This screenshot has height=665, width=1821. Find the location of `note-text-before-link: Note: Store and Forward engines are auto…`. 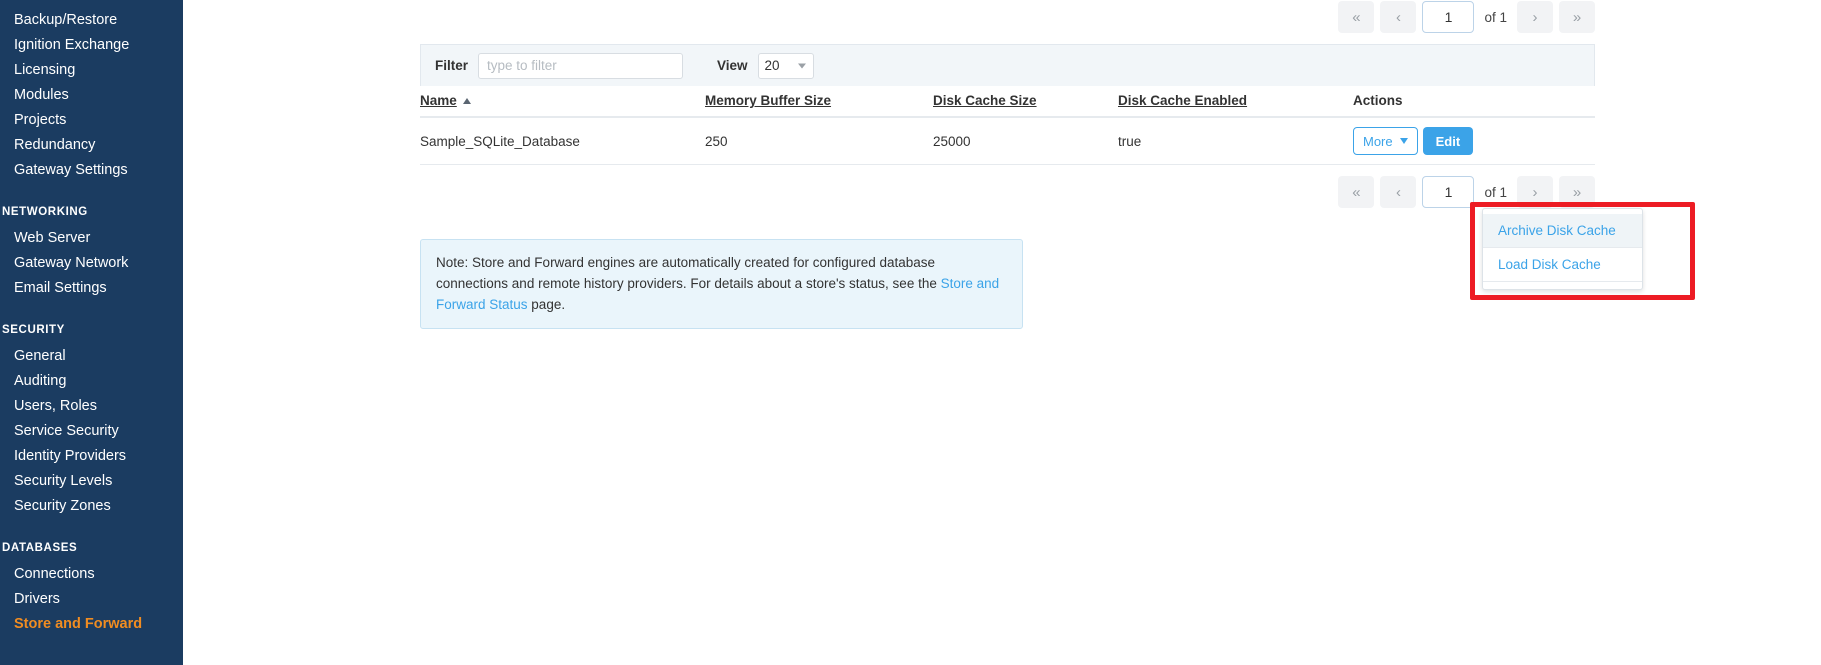

note-text-before-link: Note: Store and Forward engines are auto… is located at coordinates (688, 273).